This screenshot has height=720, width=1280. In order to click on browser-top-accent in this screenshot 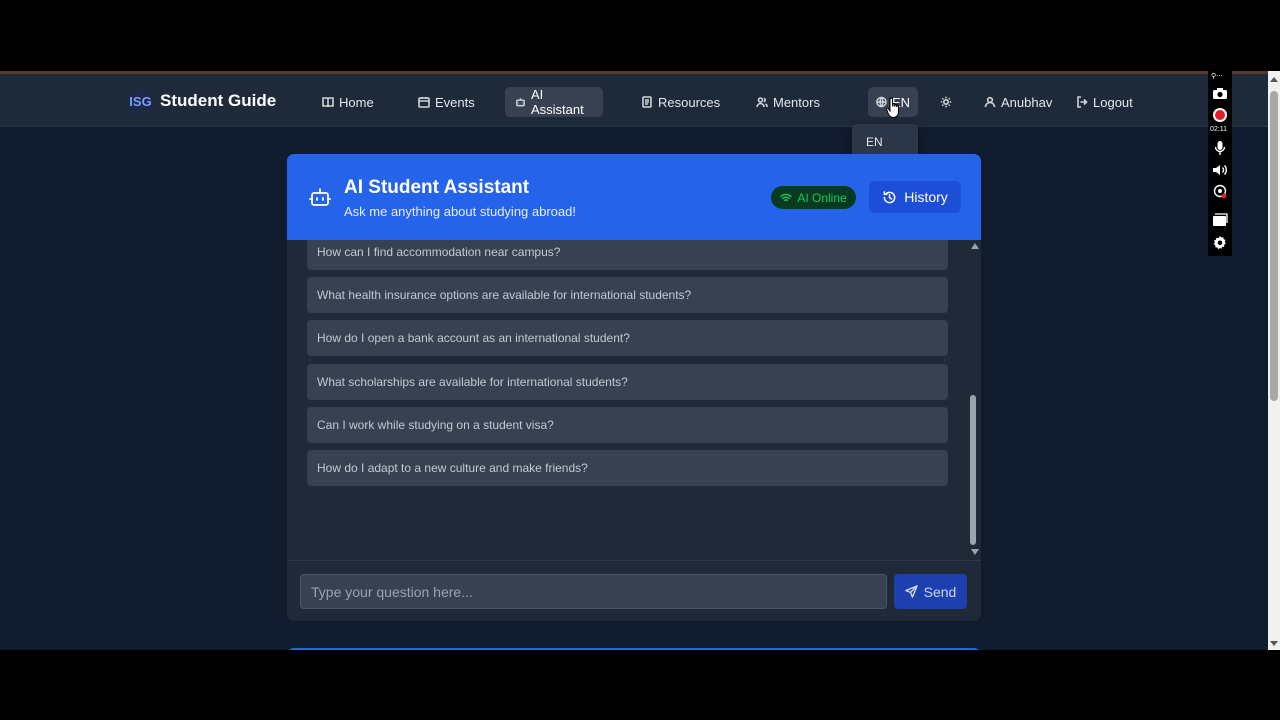, I will do `click(634, 72)`.